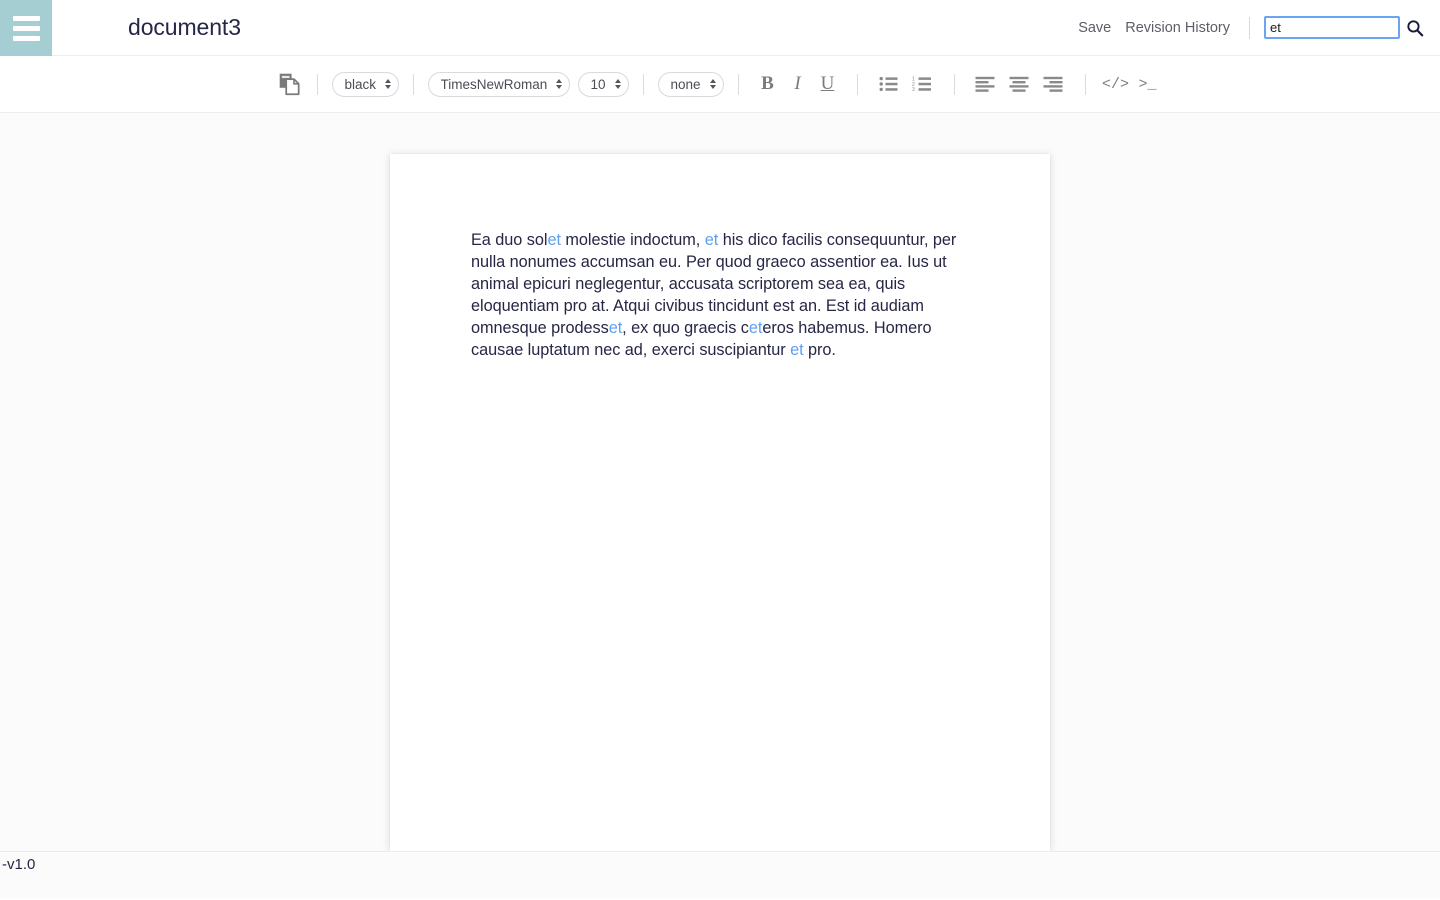  I want to click on font-select-wrap: TimesNewRoman, so click(498, 84).